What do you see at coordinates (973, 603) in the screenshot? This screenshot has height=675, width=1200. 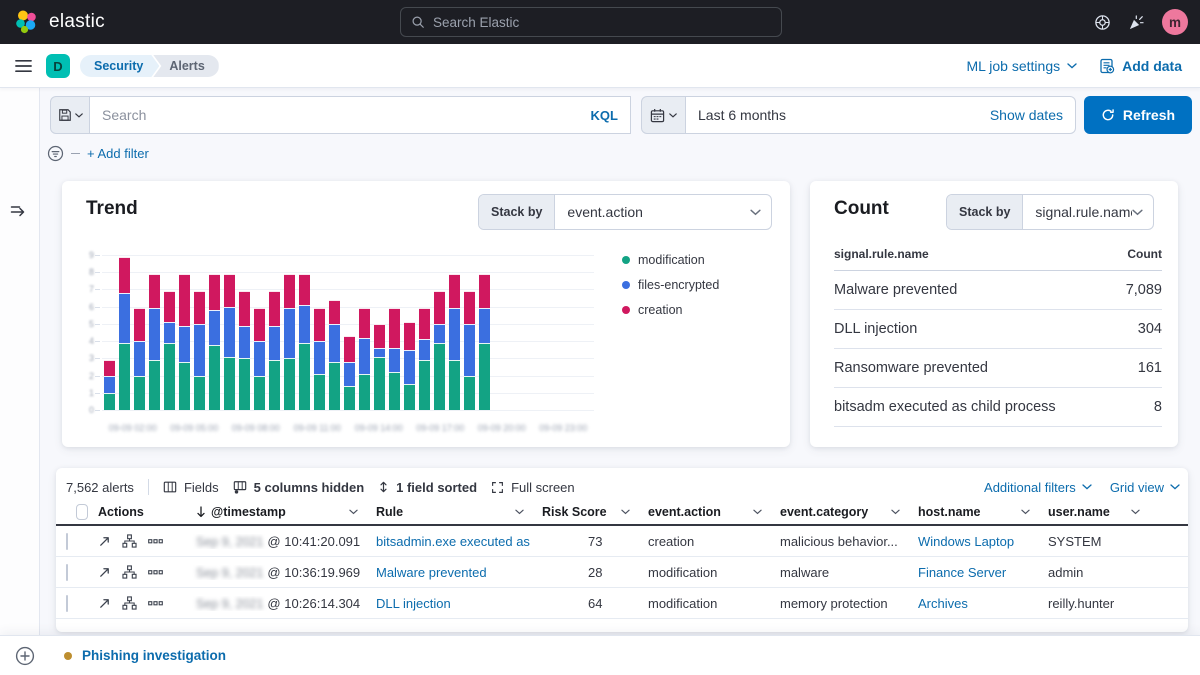 I see `host-name-link: Archives` at bounding box center [973, 603].